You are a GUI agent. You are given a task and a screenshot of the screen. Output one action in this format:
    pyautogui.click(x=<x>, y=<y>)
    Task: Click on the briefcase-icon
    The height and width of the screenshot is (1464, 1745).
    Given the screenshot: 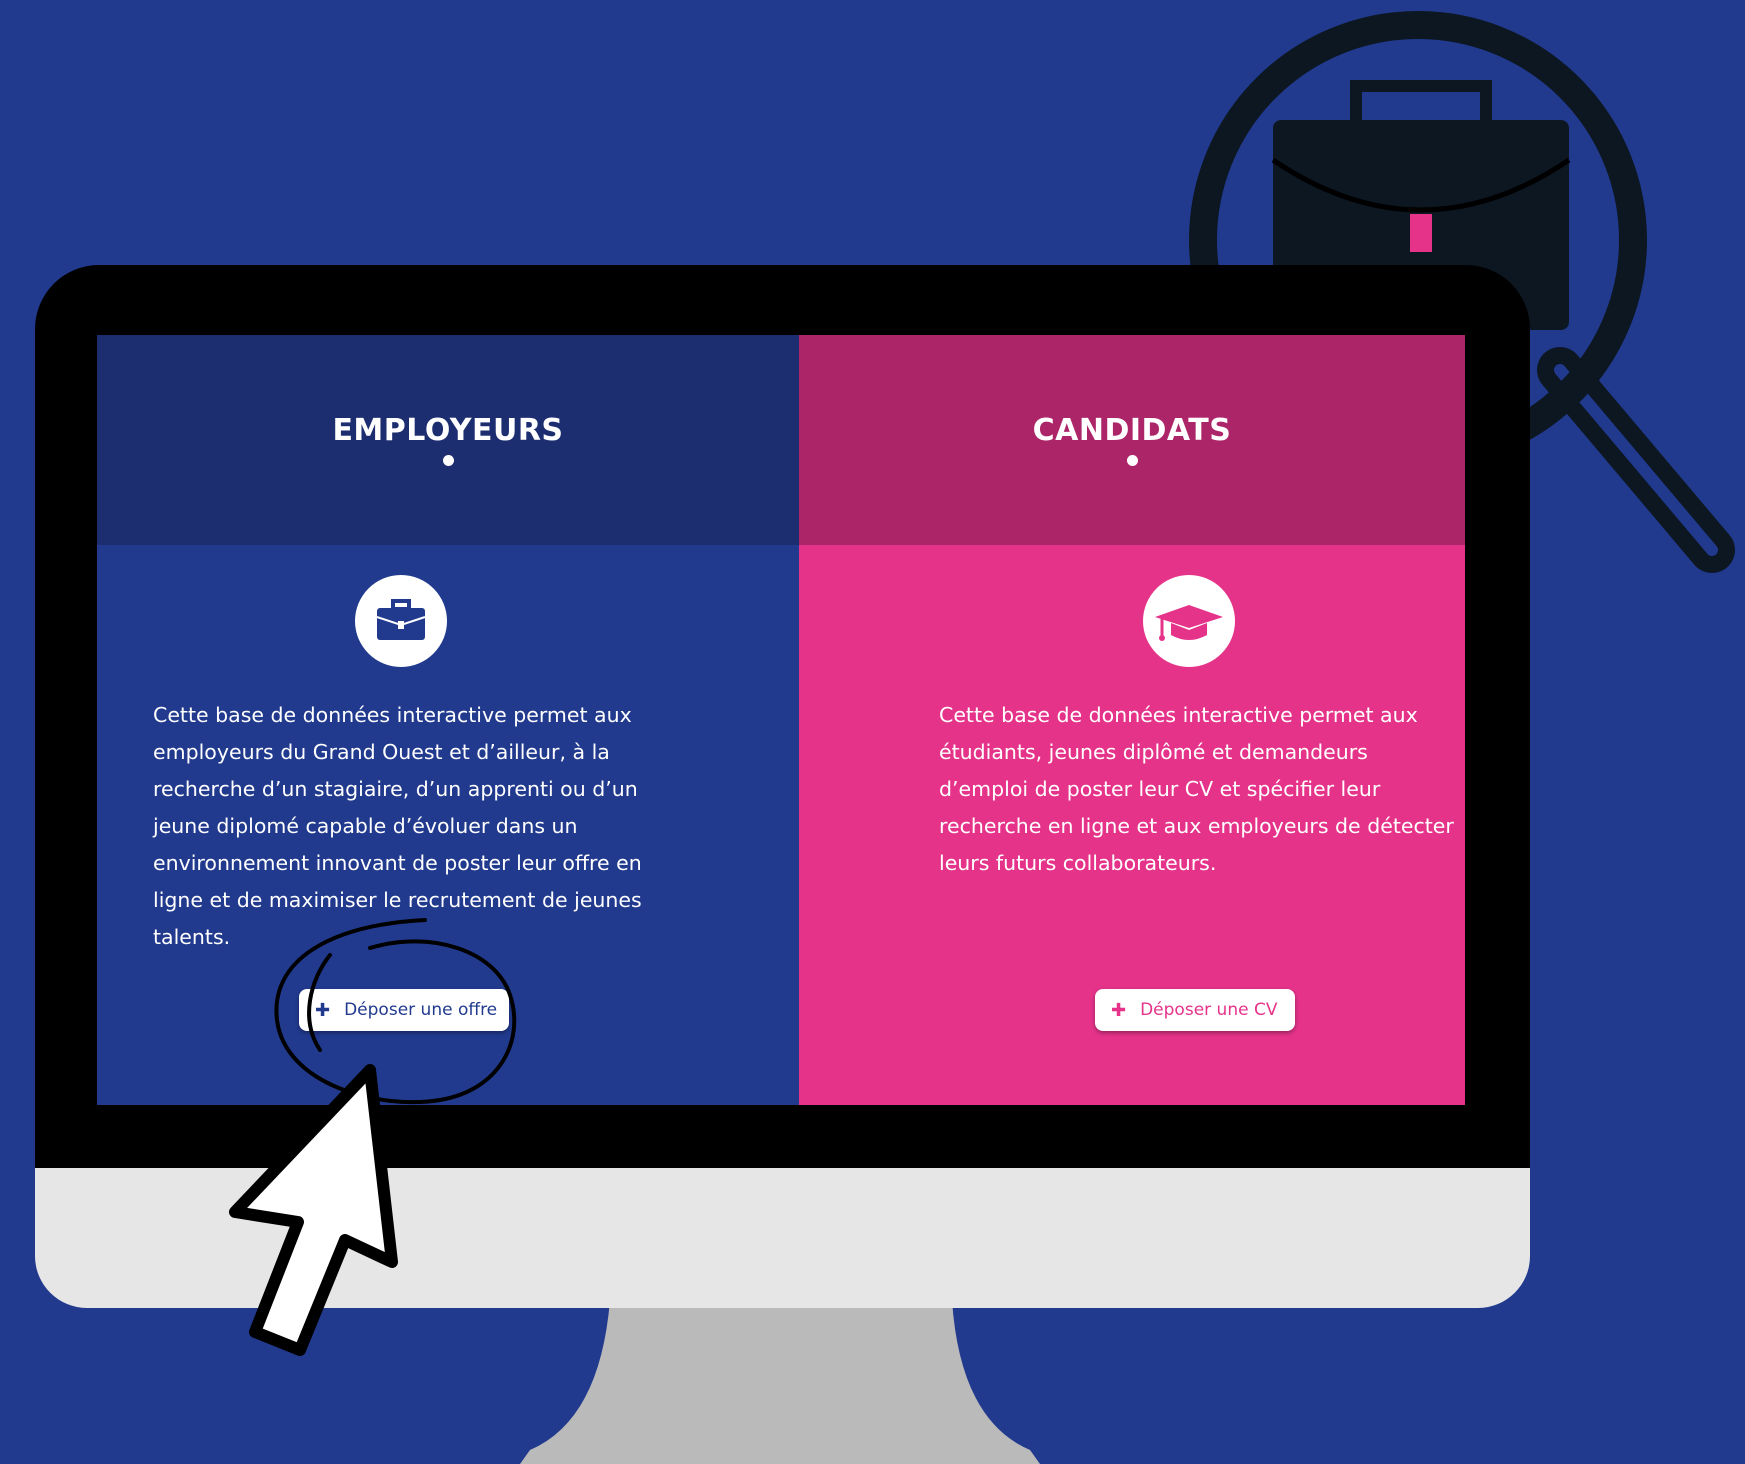 What is the action you would take?
    pyautogui.click(x=401, y=619)
    